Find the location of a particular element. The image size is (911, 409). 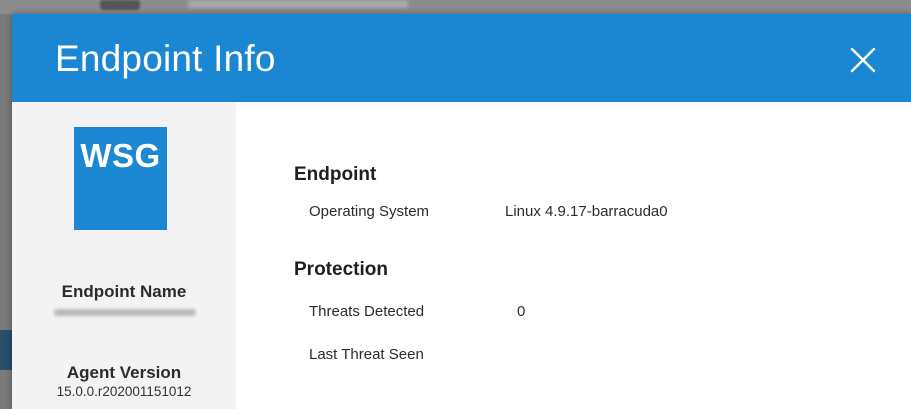

logo-text: WSG is located at coordinates (120, 155).